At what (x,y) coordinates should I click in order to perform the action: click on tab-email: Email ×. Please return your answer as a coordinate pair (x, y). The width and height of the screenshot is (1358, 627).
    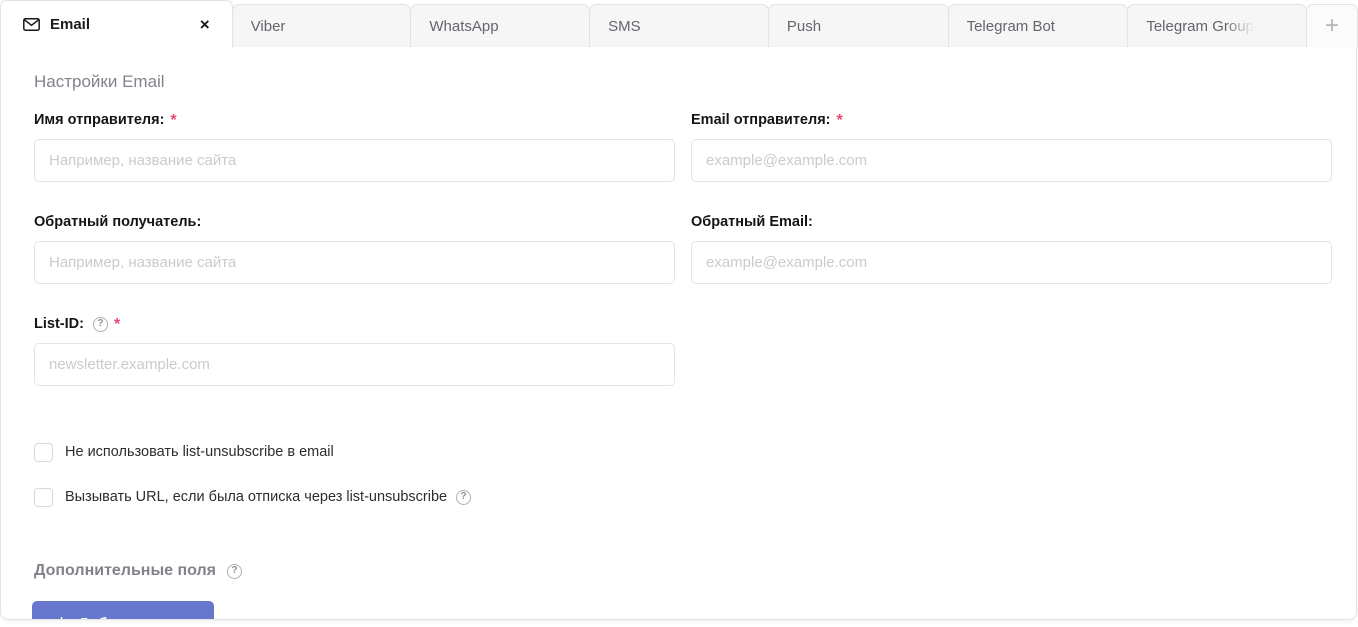
    Looking at the image, I should click on (116, 24).